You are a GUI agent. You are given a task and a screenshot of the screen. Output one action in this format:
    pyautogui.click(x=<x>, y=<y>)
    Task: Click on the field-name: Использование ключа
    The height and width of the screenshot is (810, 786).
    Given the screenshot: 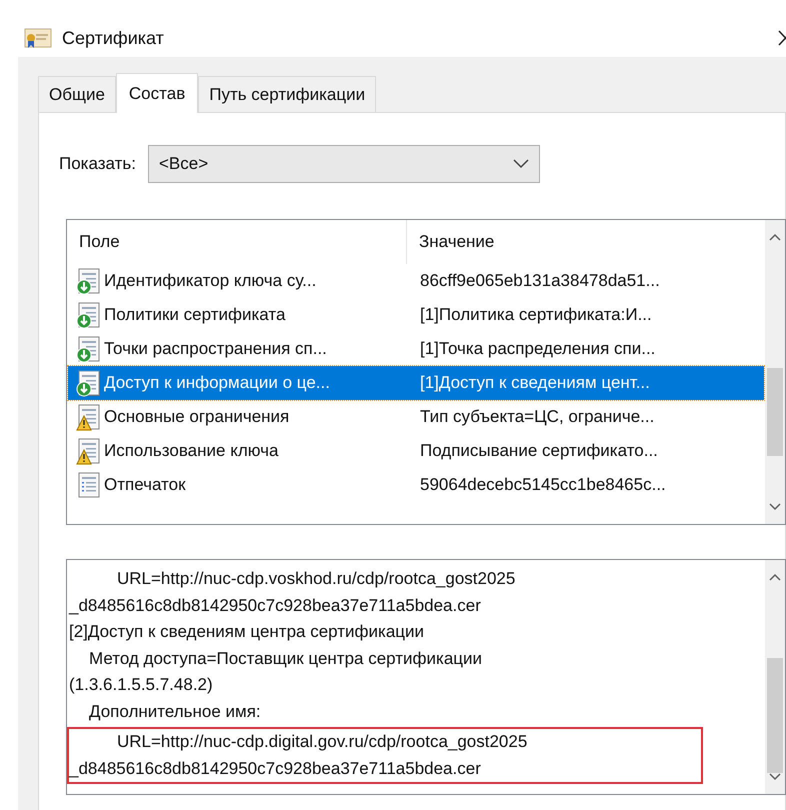 What is the action you would take?
    pyautogui.click(x=191, y=451)
    